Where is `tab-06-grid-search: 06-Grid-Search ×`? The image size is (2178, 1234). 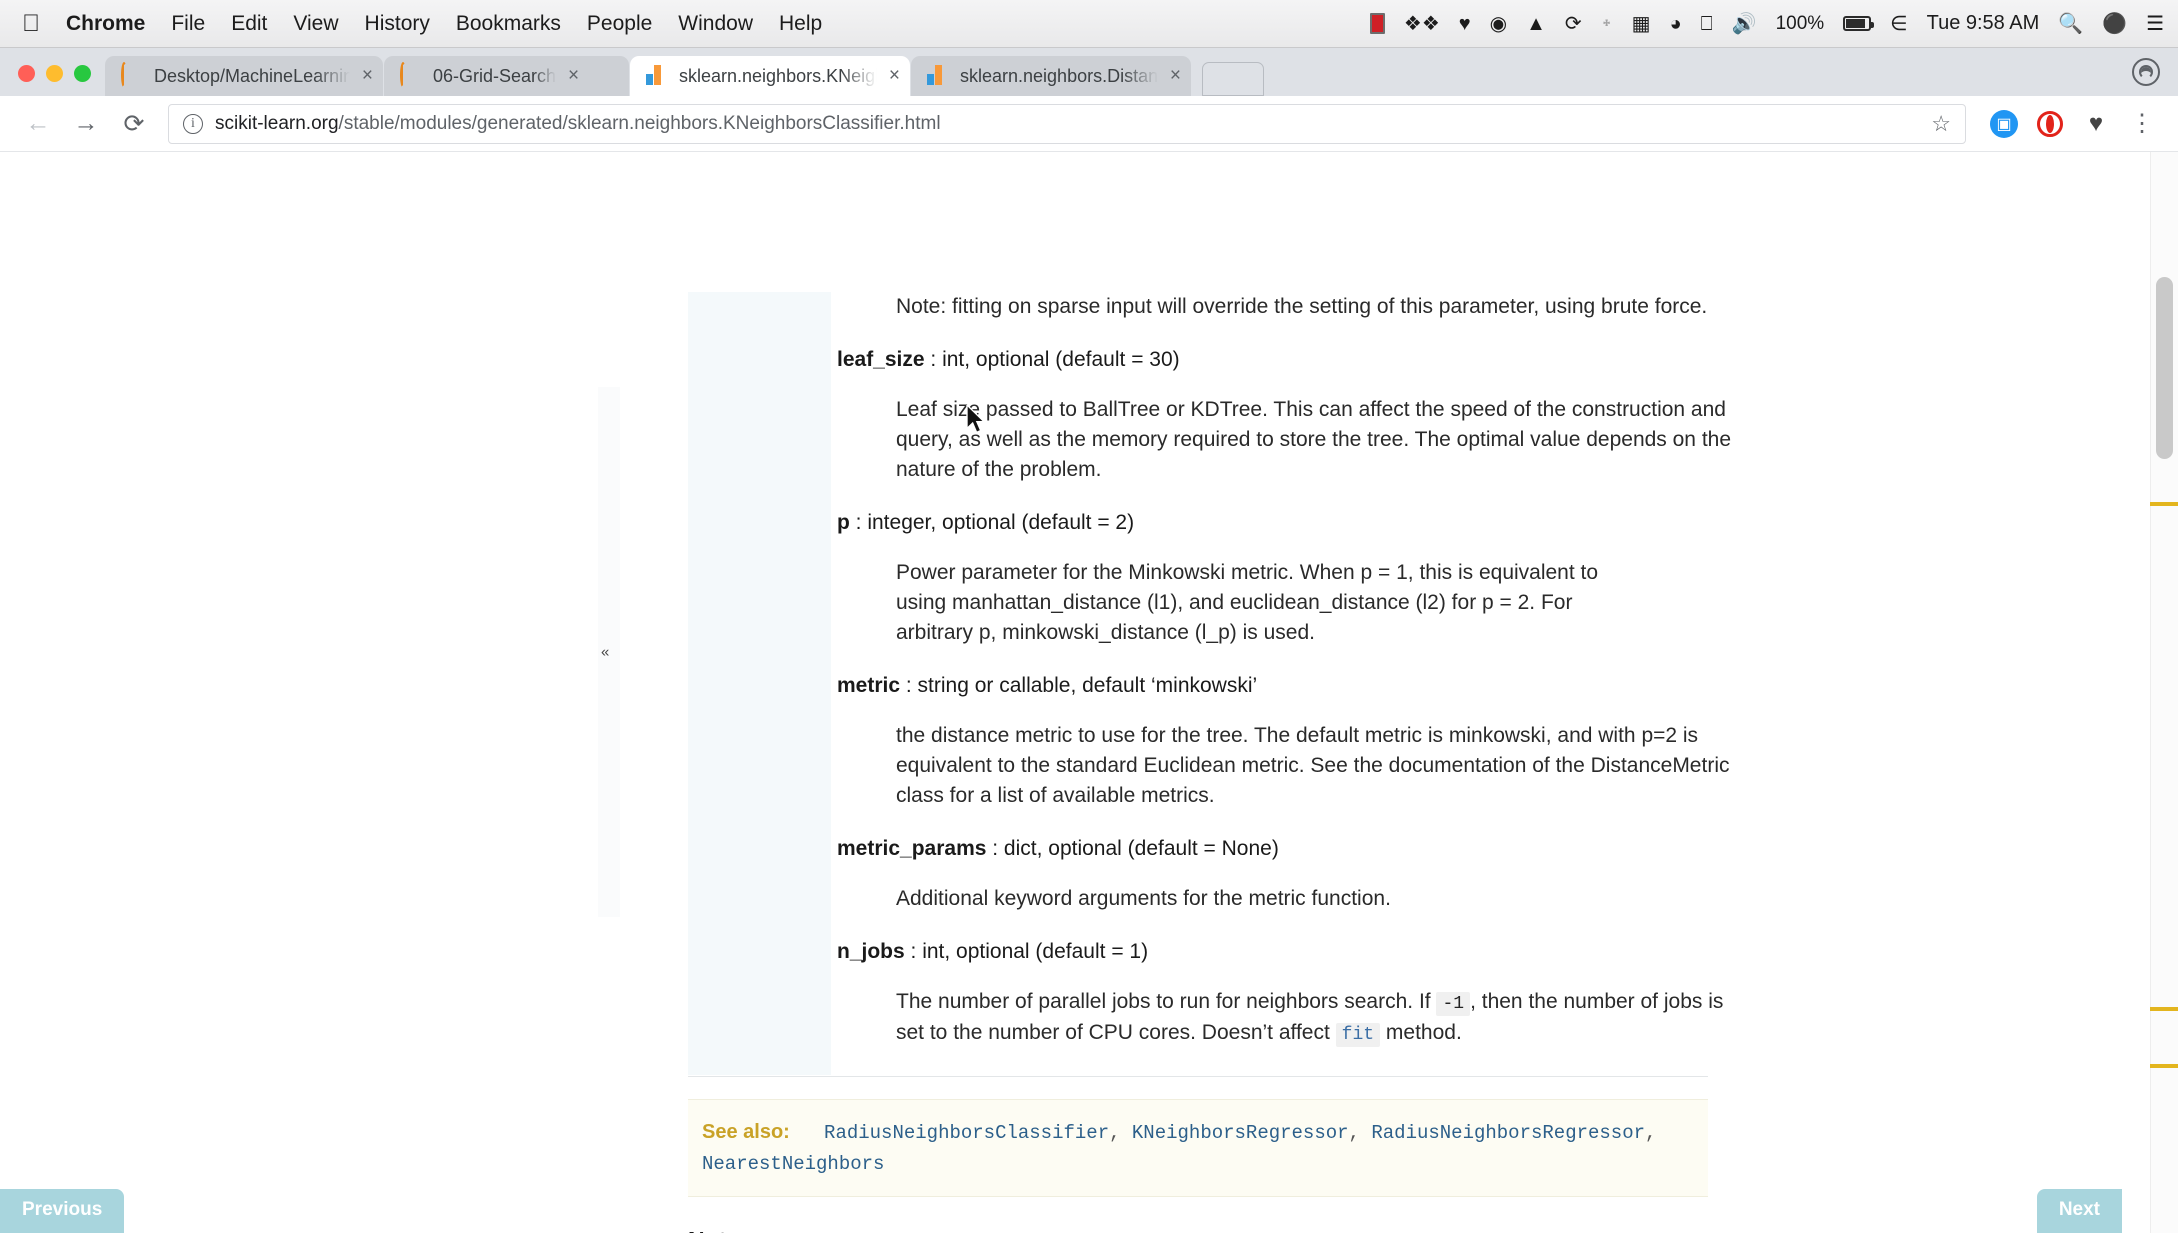 tab-06-grid-search: 06-Grid-Search × is located at coordinates (506, 76).